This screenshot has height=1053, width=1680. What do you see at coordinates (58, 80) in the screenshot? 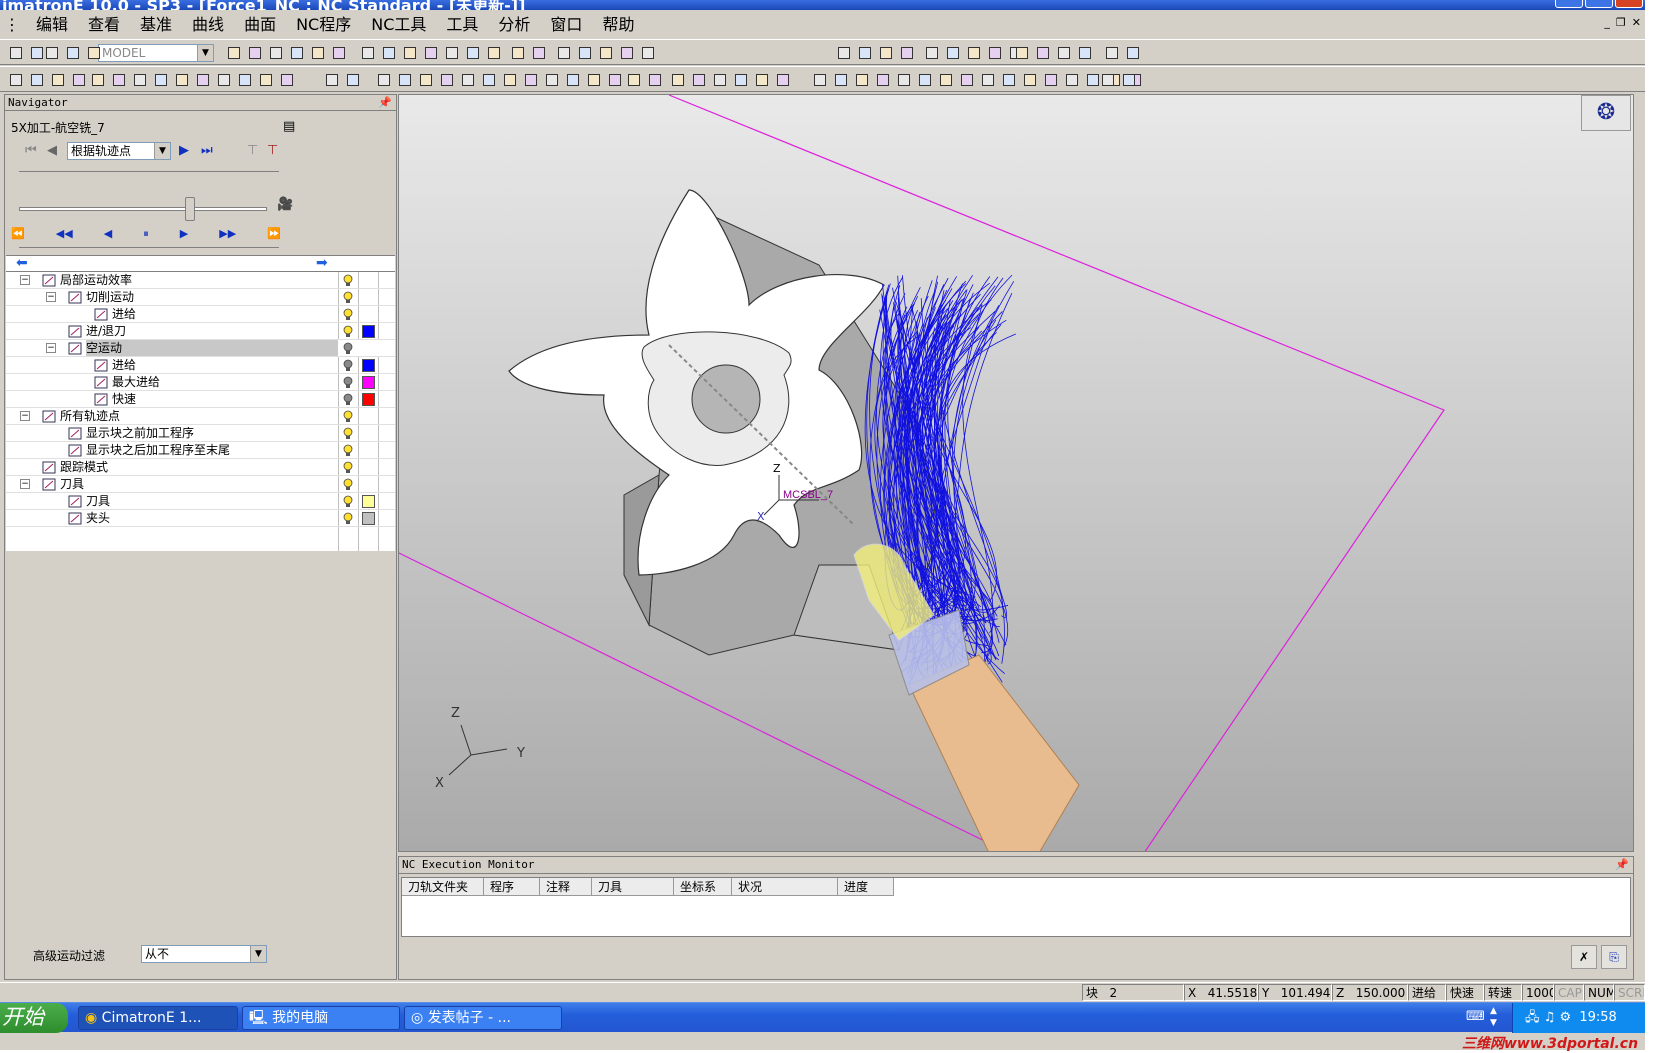
I see `toolbar2-2-icon` at bounding box center [58, 80].